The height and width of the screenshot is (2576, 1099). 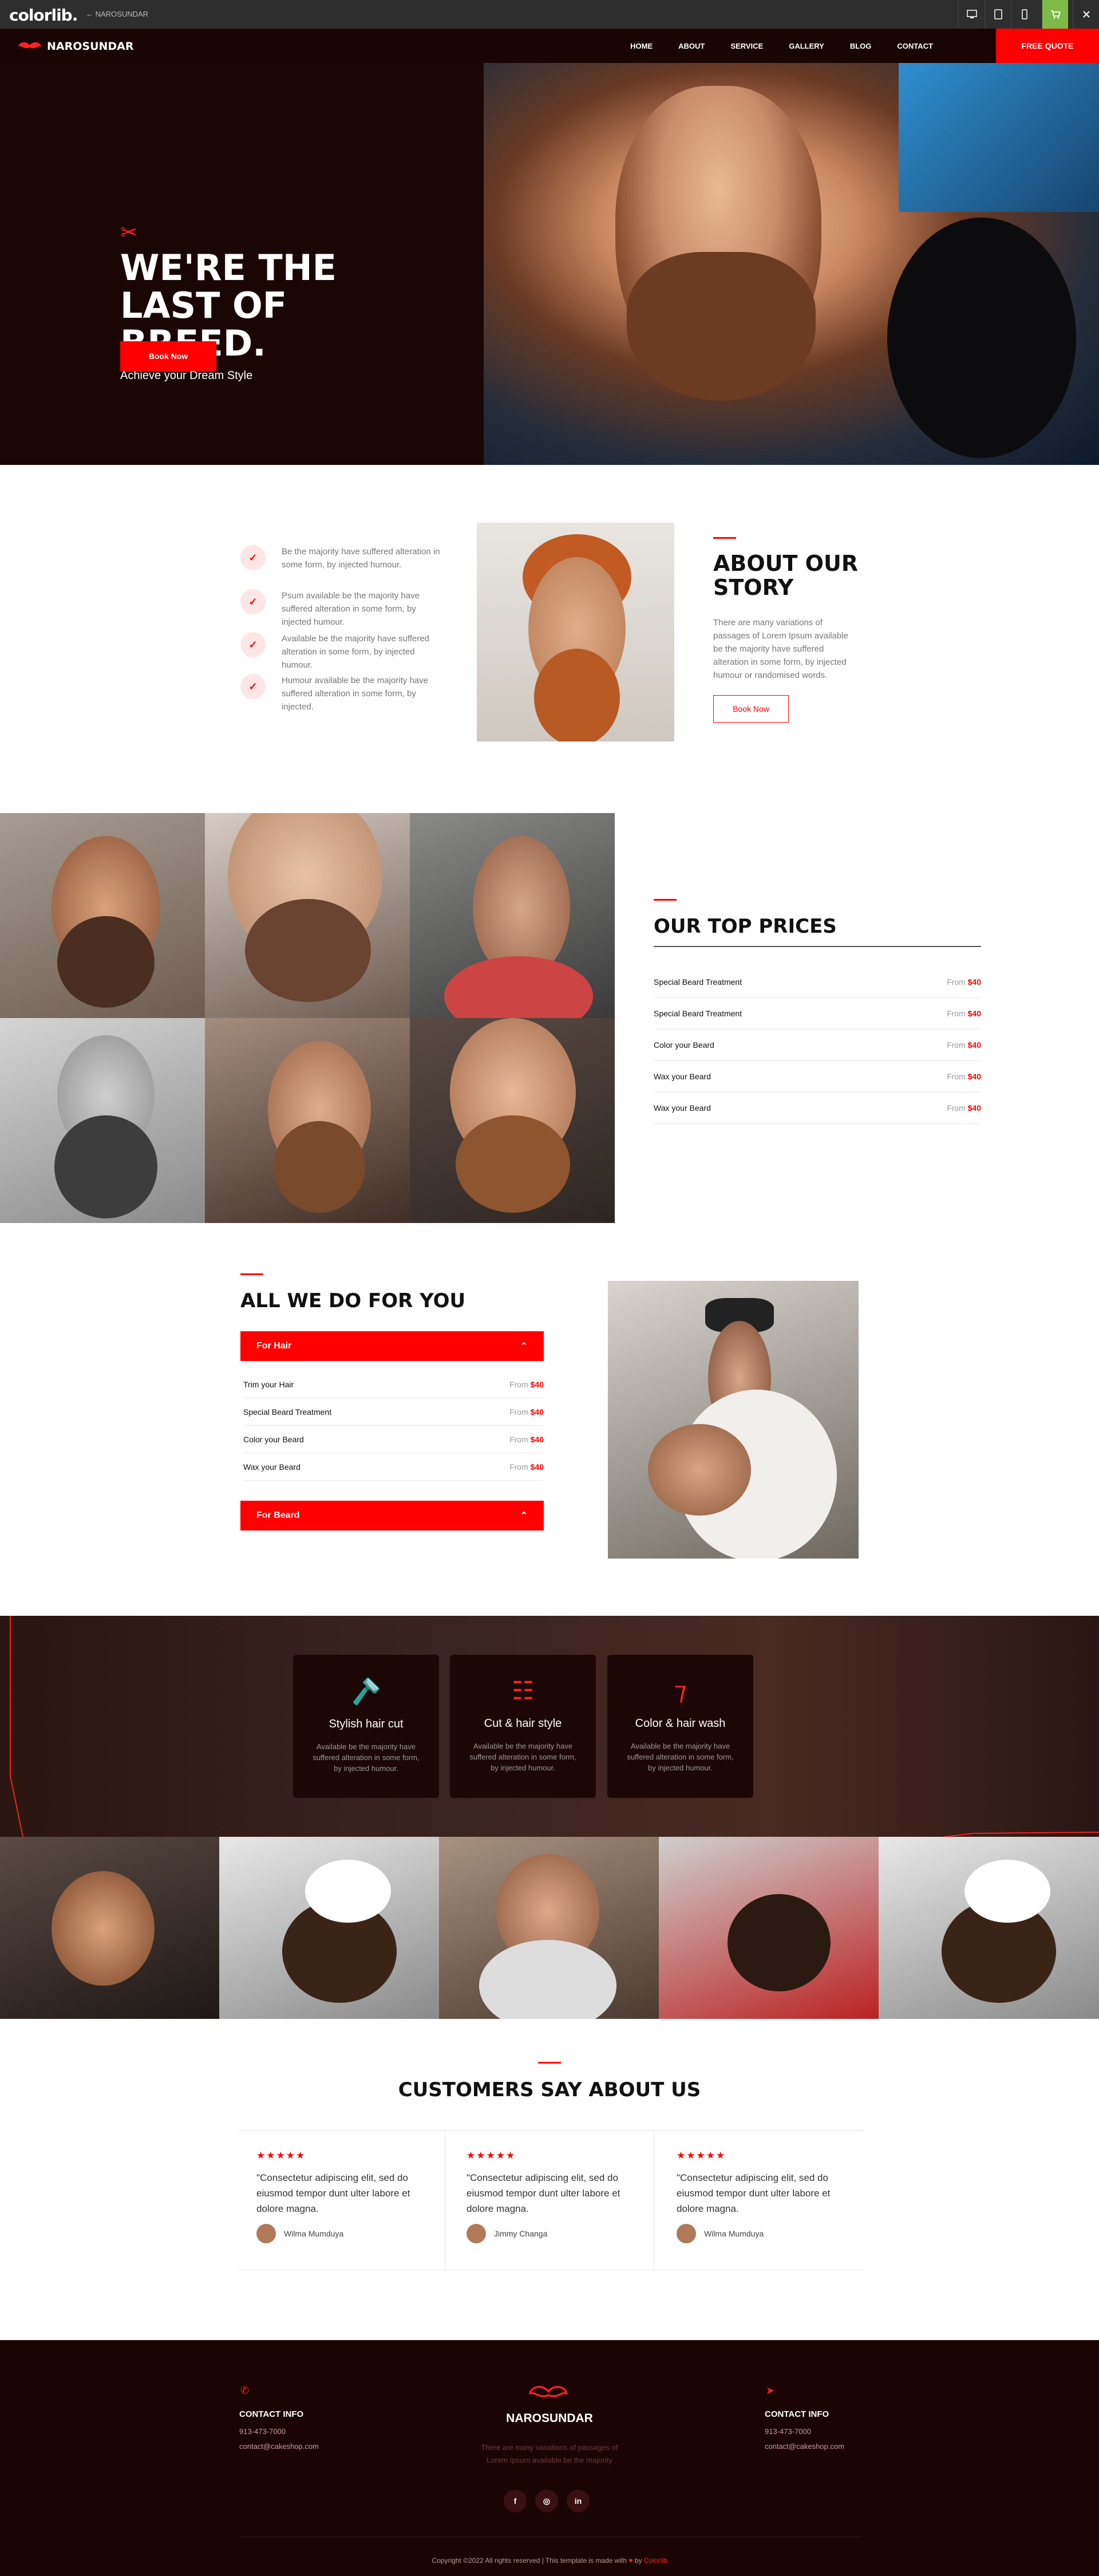 I want to click on back-link: ← NAROSUNDAR, so click(x=117, y=14).